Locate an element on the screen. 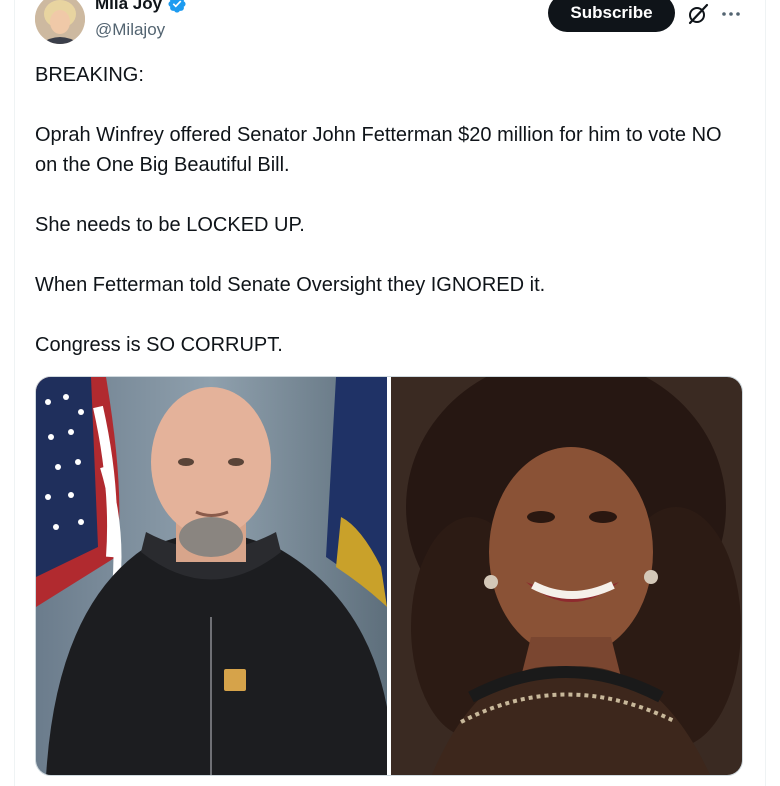  more-options-icon is located at coordinates (731, 14).